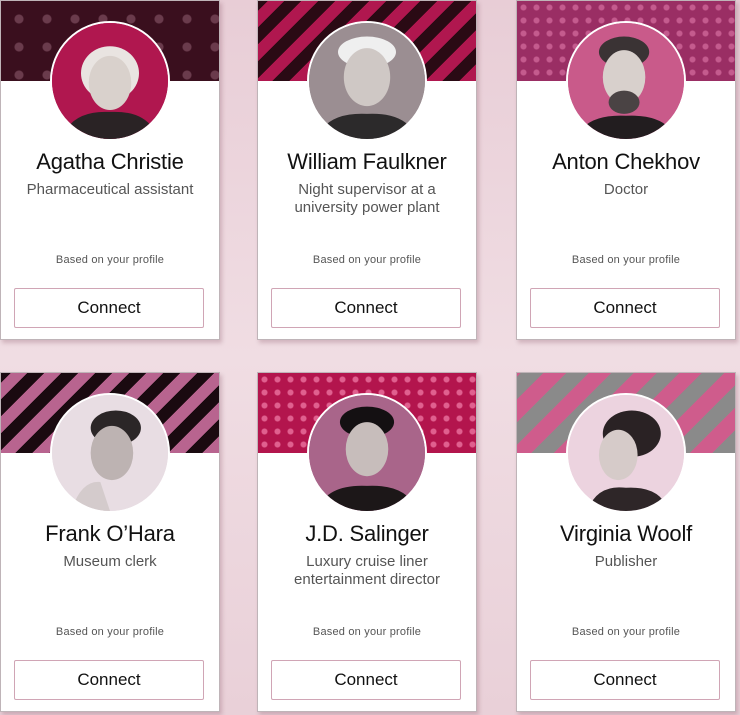 This screenshot has width=740, height=715. What do you see at coordinates (626, 161) in the screenshot?
I see `person-name: Anton Chekhov` at bounding box center [626, 161].